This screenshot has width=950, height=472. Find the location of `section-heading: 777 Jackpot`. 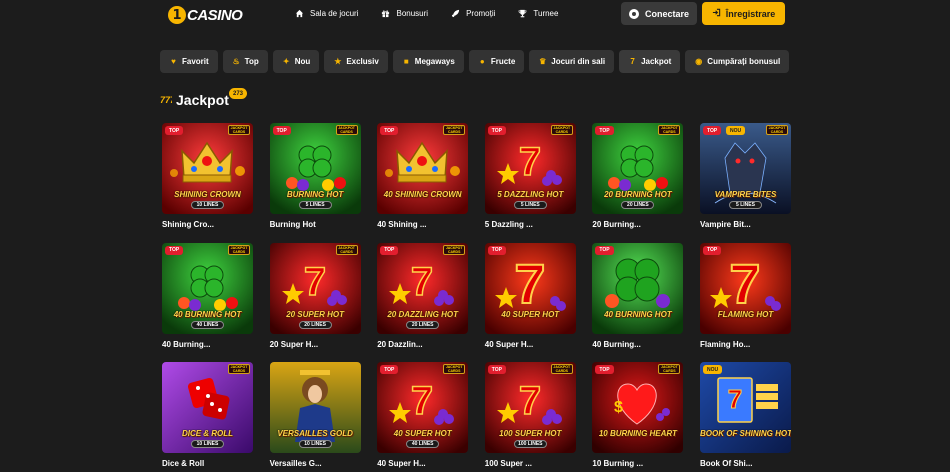

section-heading: 777 Jackpot is located at coordinates (194, 100).